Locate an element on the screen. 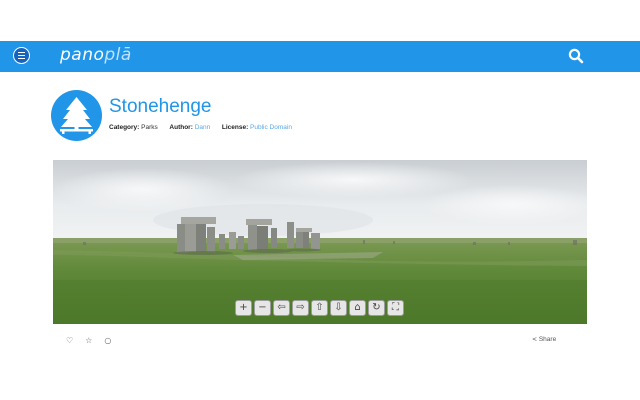 The width and height of the screenshot is (640, 400). search-button is located at coordinates (576, 56).